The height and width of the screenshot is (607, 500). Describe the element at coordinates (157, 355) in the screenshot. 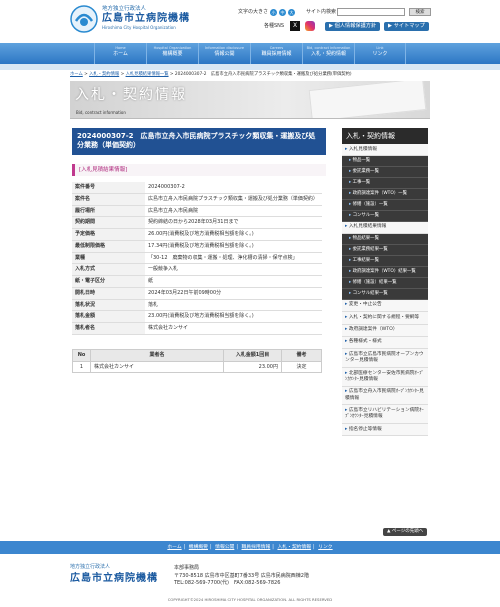

I see `col-name: 業者名` at that location.